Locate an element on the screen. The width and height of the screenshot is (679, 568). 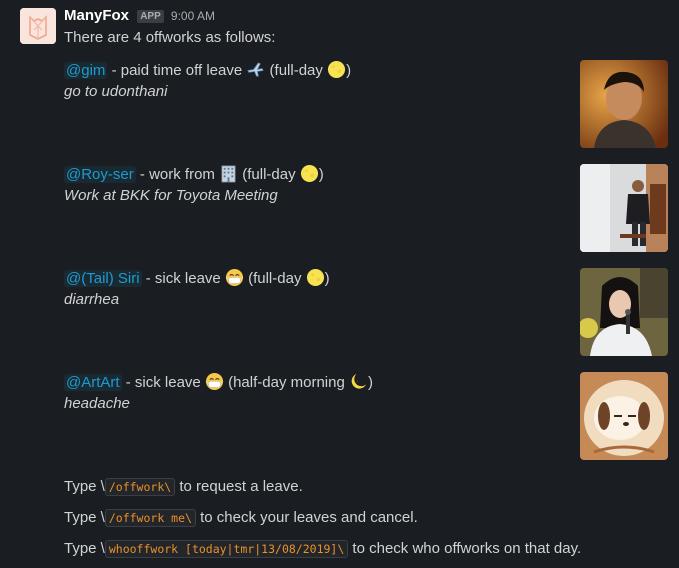
help-suffix: to check who offworks on that day. is located at coordinates (465, 548).